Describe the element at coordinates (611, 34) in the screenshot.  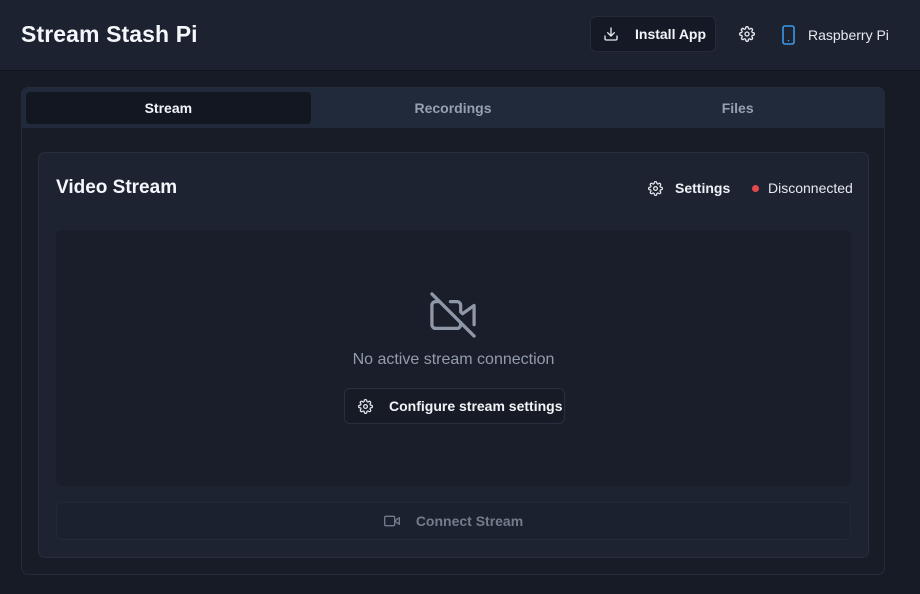
I see `download-icon` at that location.